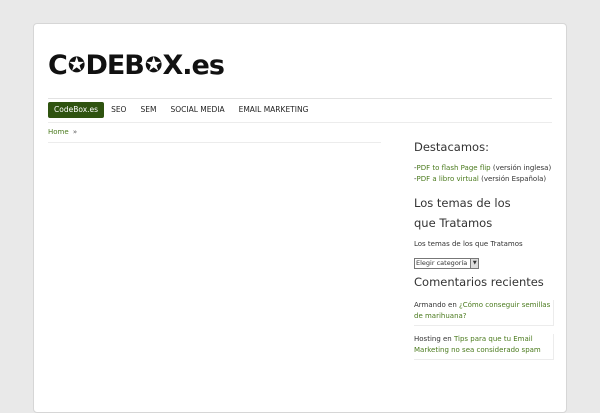  I want to click on list-item: -PDF a libro virtual (versión Española), so click(480, 179).